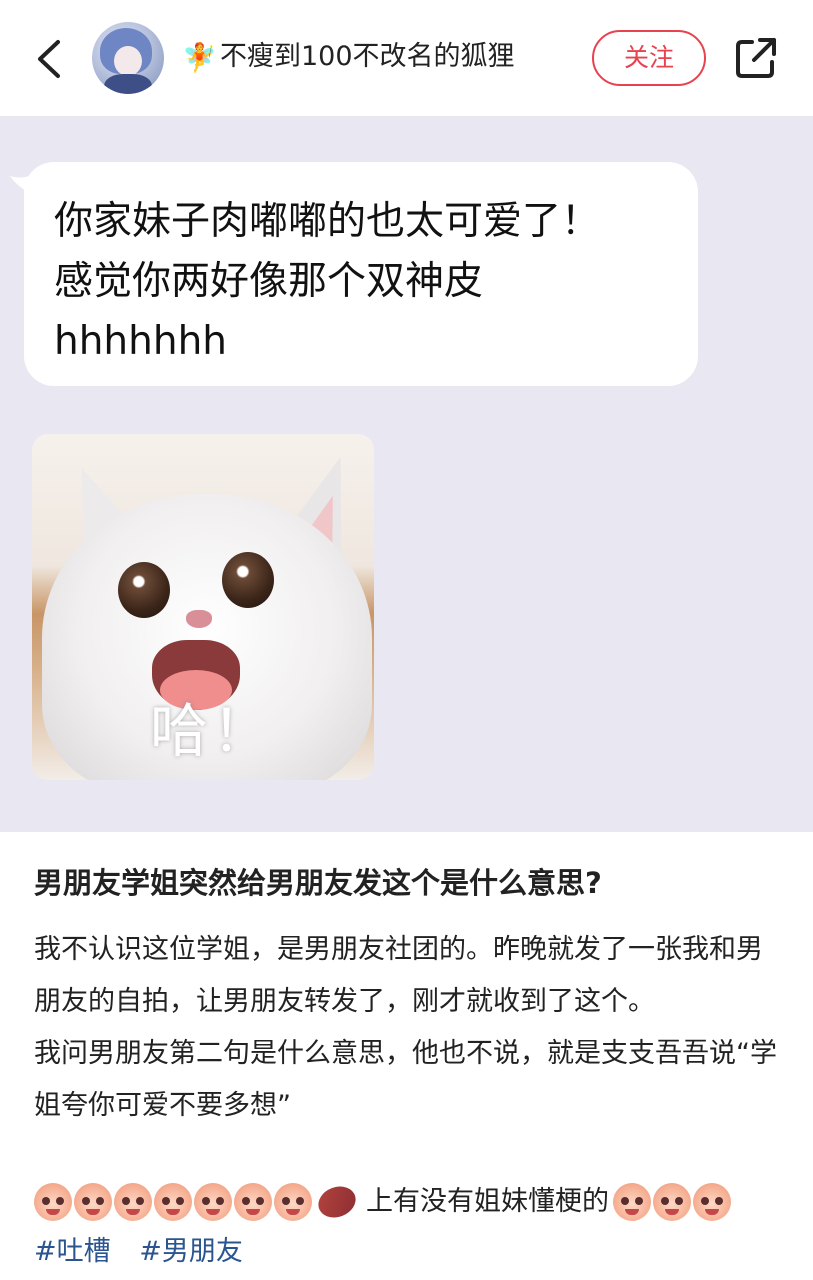 Image resolution: width=813 pixels, height=1280 pixels. Describe the element at coordinates (367, 57) in the screenshot. I see `username: 不瘦到100不改名的狐狸` at that location.